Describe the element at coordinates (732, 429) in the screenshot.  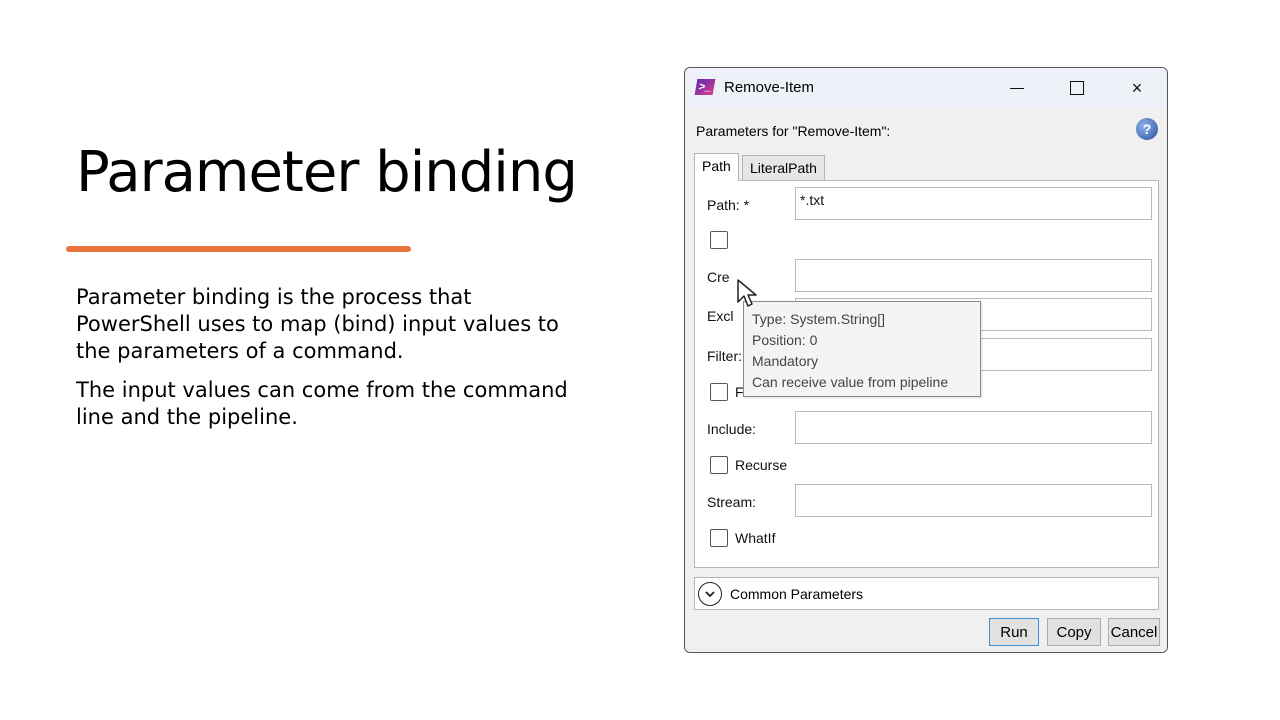
I see `include-label: Include:` at that location.